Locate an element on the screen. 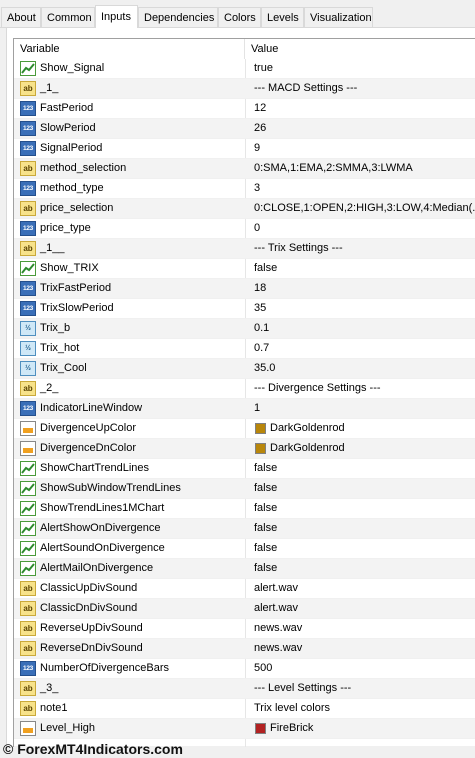  table-row: 123 IndicatorLineWindow 1 is located at coordinates (244, 409).